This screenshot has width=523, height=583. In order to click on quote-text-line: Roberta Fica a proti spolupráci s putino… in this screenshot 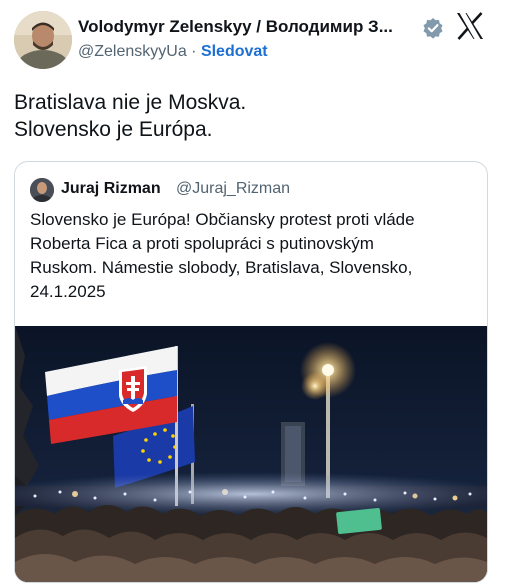, I will do `click(202, 243)`.